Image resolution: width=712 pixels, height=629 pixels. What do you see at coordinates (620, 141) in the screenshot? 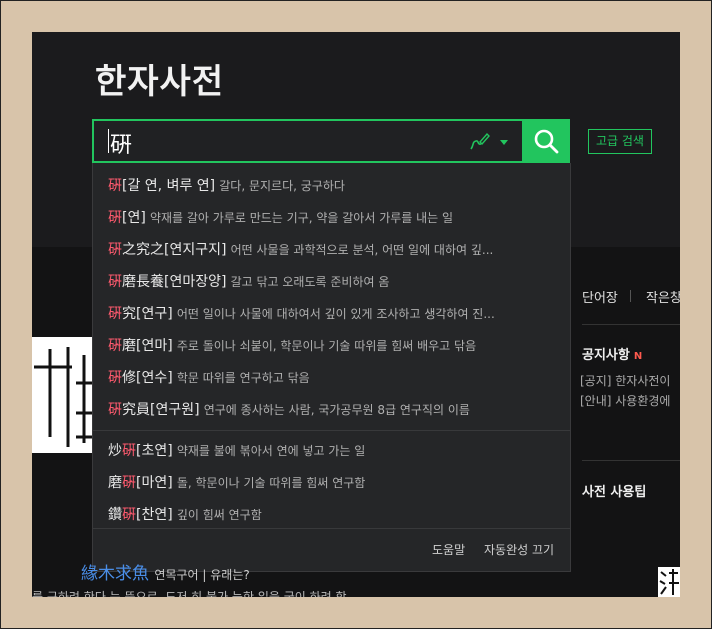
I see `advanced-search-button: 고급 검색` at bounding box center [620, 141].